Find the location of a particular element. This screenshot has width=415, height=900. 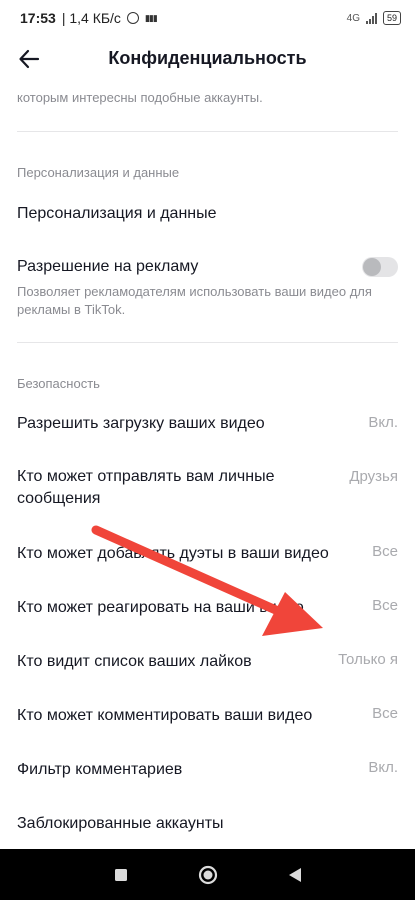

liked-videos-item: Кто видит список ваших лайков Только я is located at coordinates (207, 669).